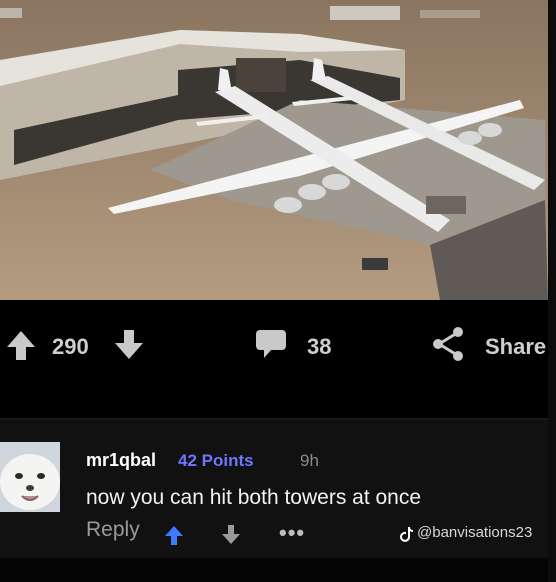 Image resolution: width=556 pixels, height=582 pixels. What do you see at coordinates (274, 570) in the screenshot?
I see `bottom-strip` at bounding box center [274, 570].